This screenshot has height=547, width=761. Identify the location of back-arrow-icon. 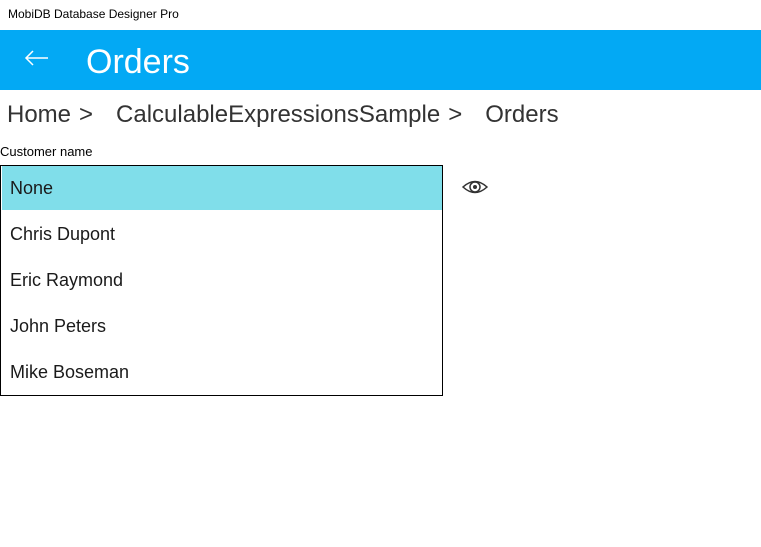
(36, 58).